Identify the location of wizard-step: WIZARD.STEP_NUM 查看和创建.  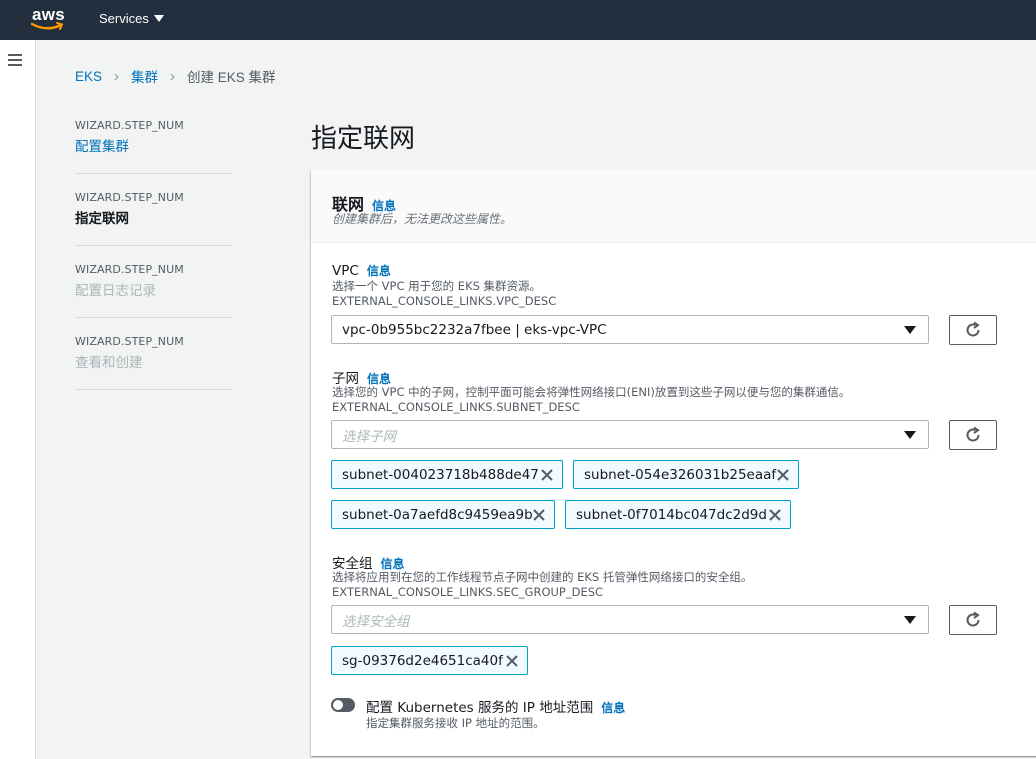
(153, 359).